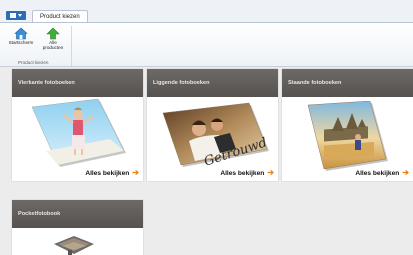 This screenshot has width=413, height=255. I want to click on home-button-label: Startscherm, so click(21, 42).